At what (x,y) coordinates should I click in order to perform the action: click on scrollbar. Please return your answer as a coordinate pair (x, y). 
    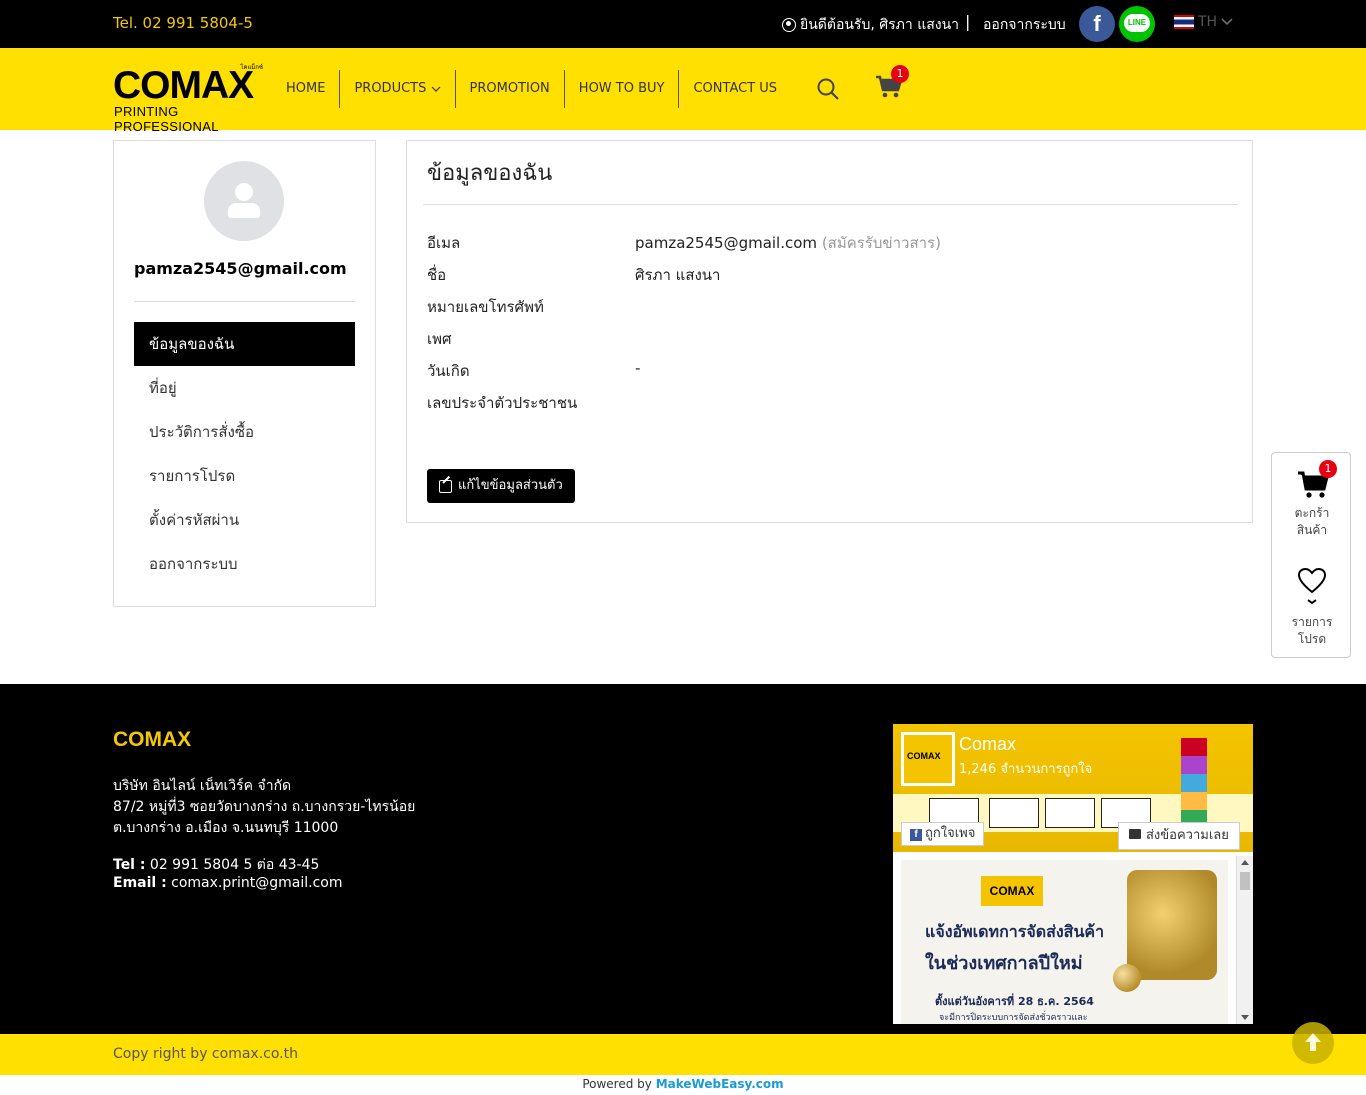
    Looking at the image, I should click on (1244, 940).